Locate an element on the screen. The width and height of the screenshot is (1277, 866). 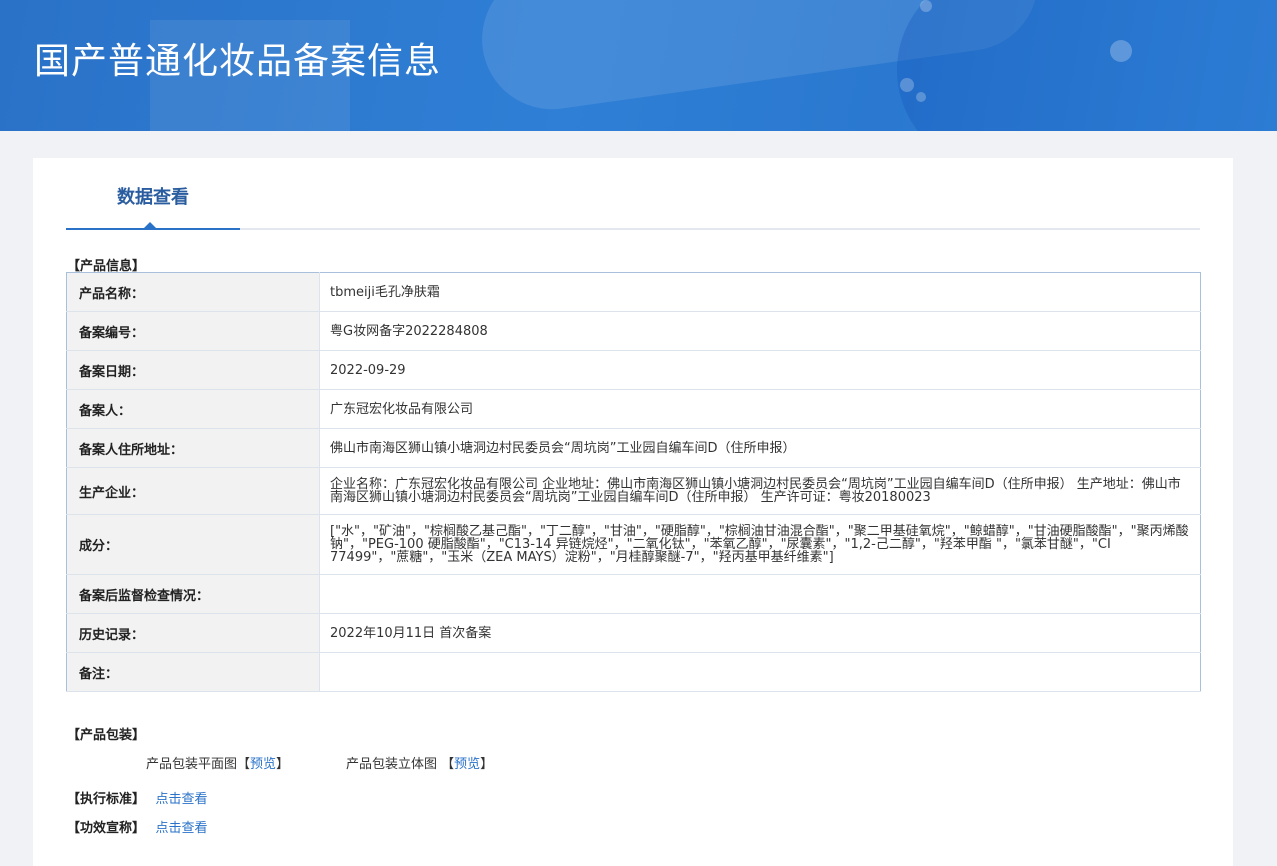
tab-data-view: 数据查看 is located at coordinates (153, 206).